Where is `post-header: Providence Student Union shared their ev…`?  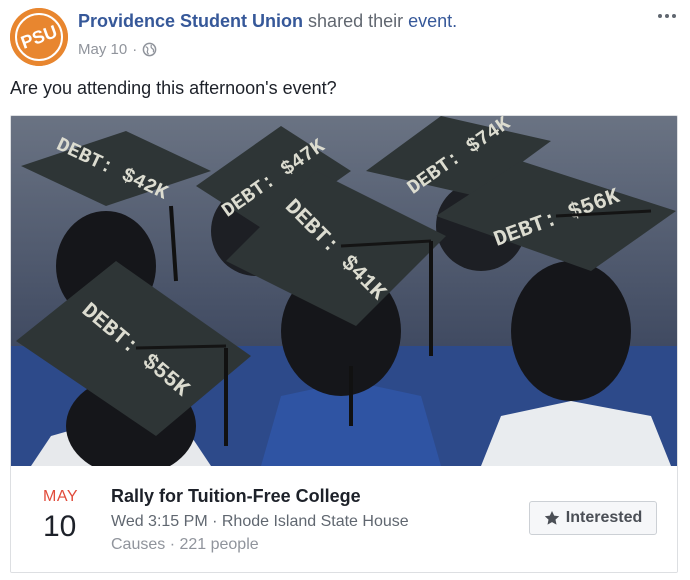 post-header: Providence Student Union shared their ev… is located at coordinates (267, 21).